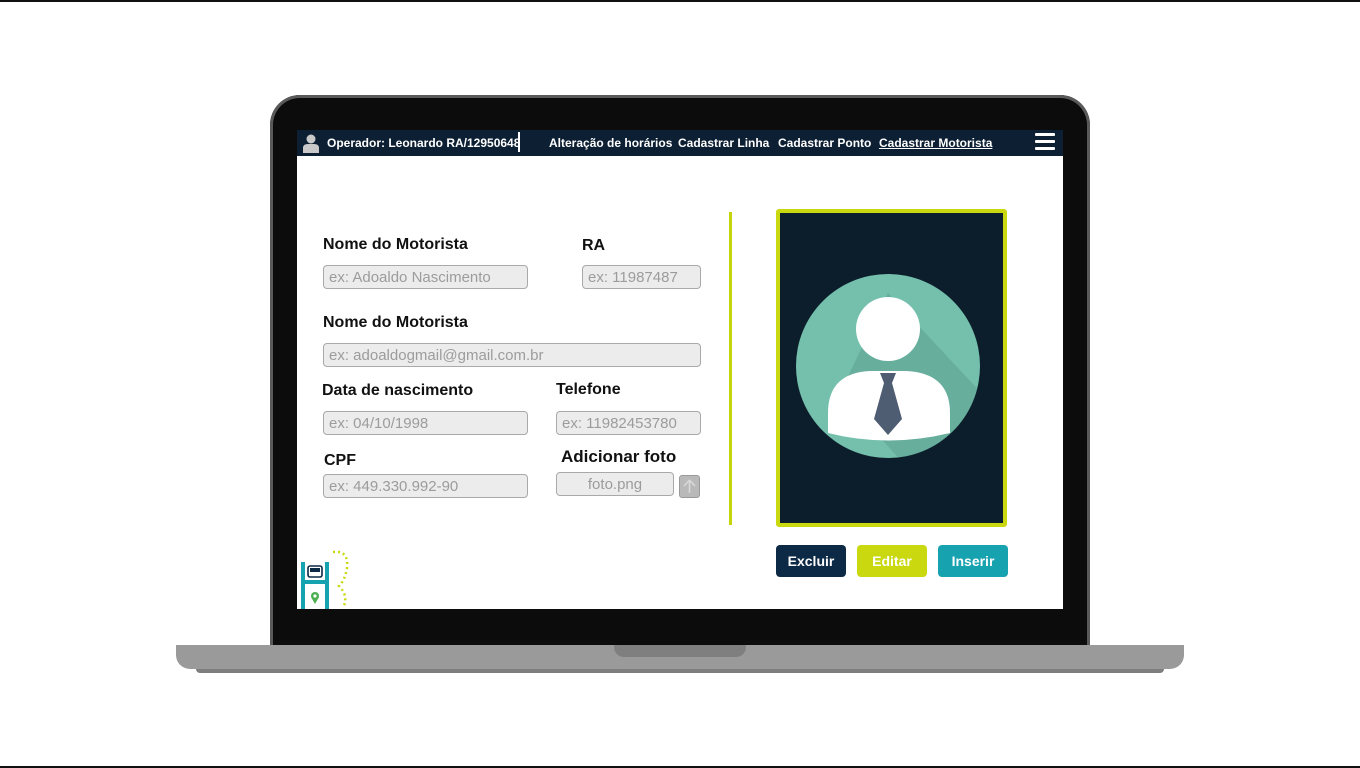 The width and height of the screenshot is (1360, 768). What do you see at coordinates (641, 277) in the screenshot?
I see `ra-input` at bounding box center [641, 277].